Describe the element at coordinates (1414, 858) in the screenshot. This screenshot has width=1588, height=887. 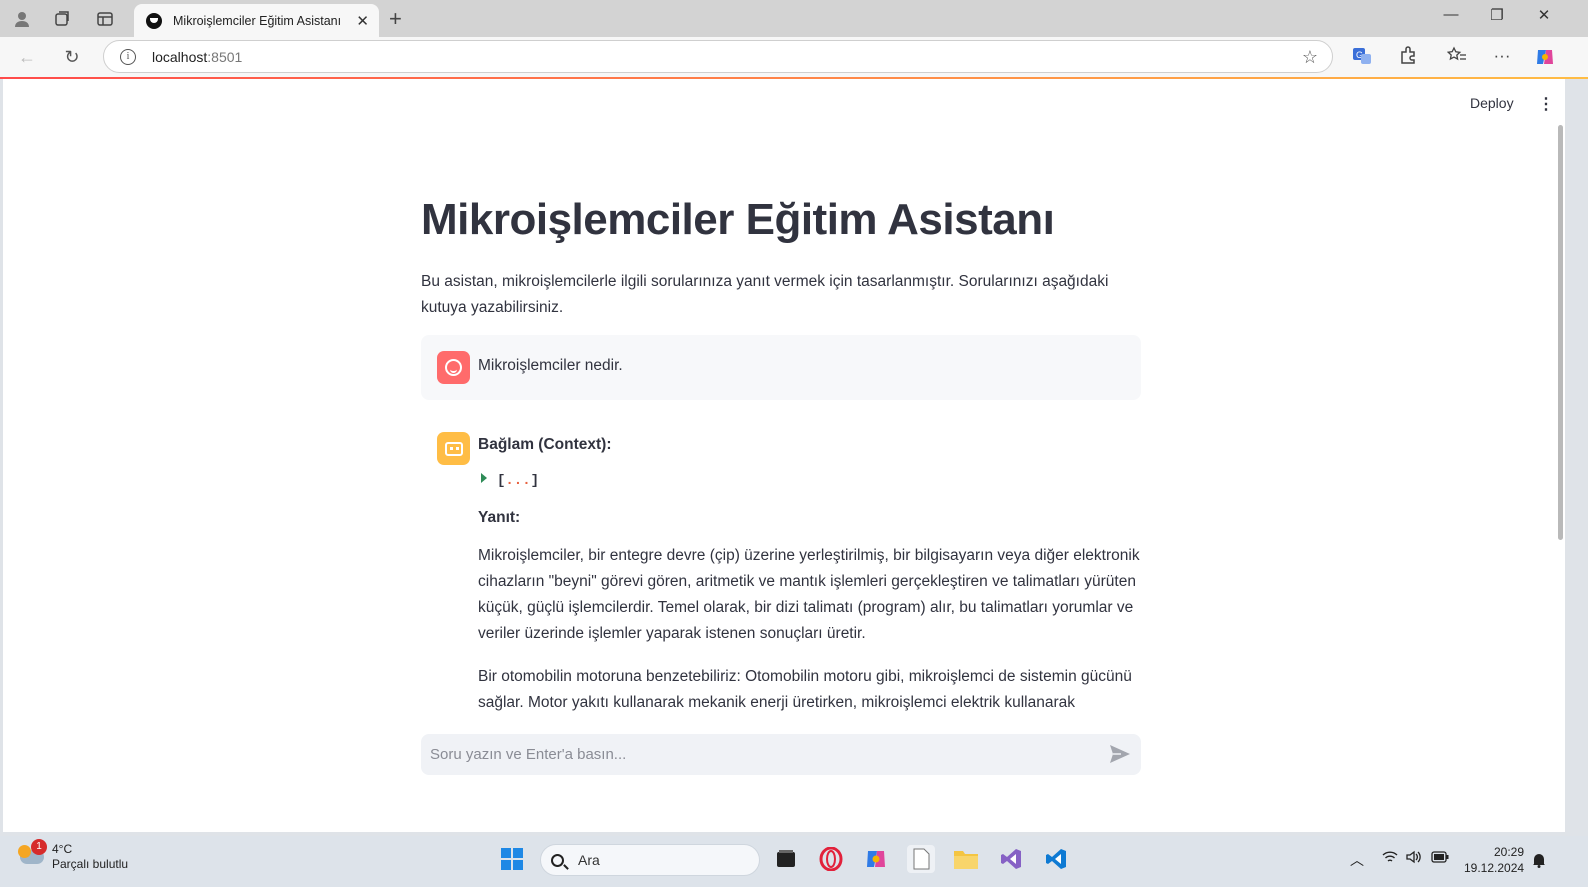
I see `volume-icon` at that location.